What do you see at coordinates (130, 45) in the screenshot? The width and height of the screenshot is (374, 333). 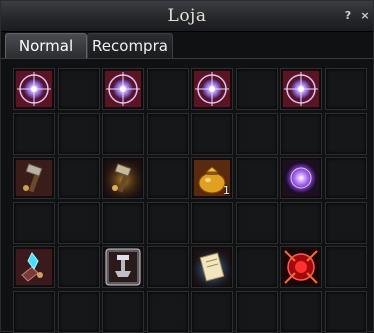 I see `tab-rebuy: Recompra` at bounding box center [130, 45].